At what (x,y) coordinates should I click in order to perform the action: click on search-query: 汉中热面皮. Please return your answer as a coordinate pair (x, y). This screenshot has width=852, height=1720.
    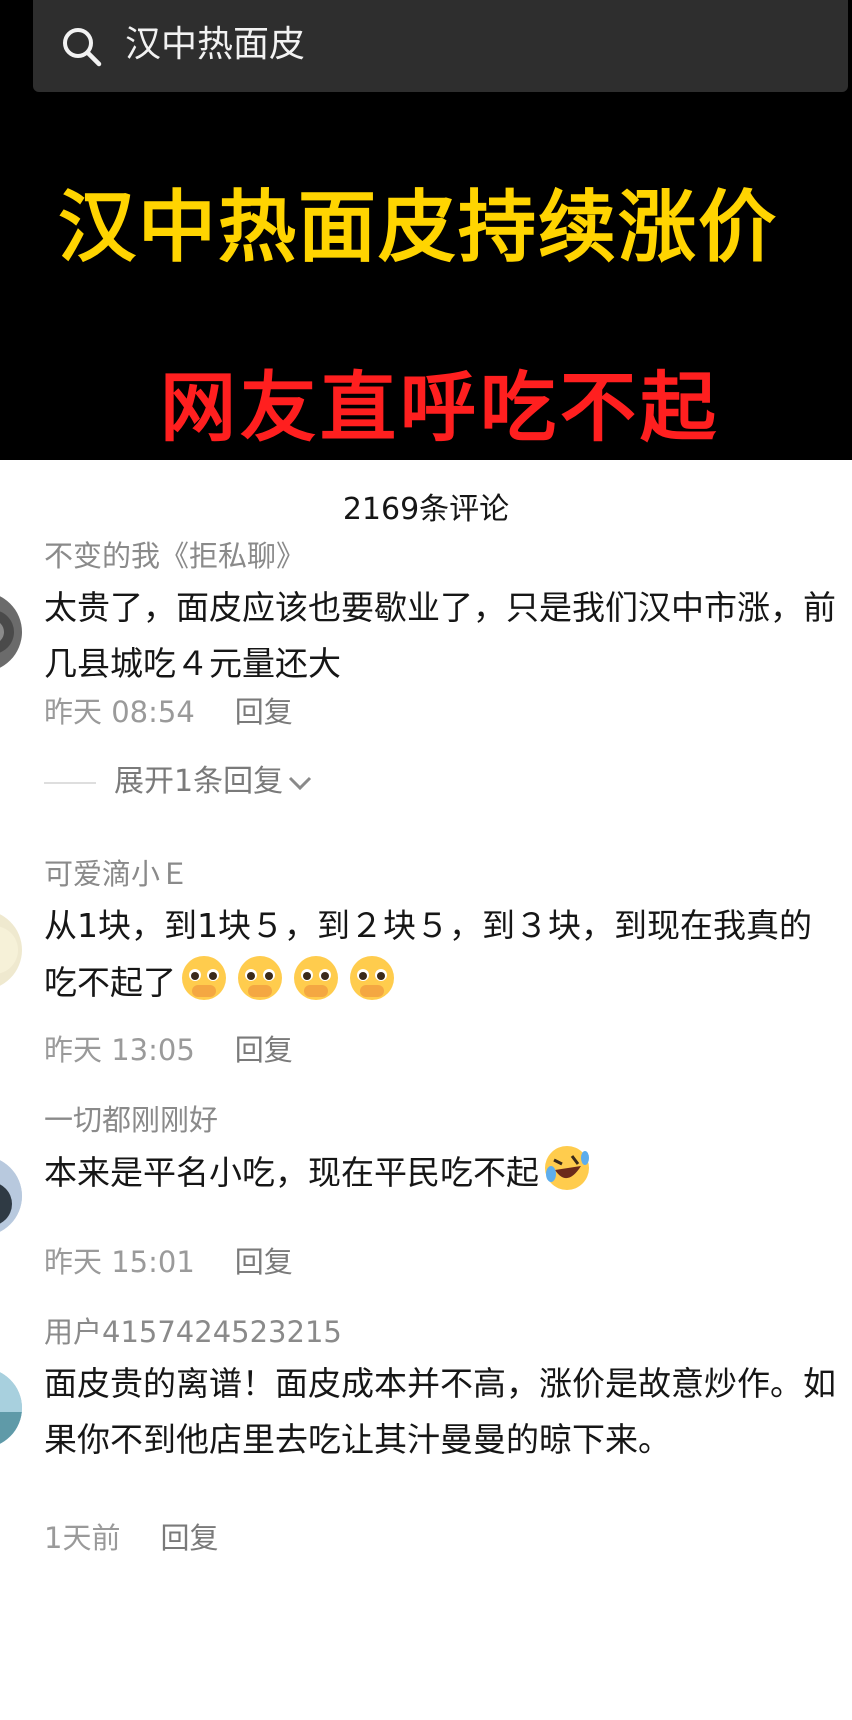
    Looking at the image, I should click on (215, 45).